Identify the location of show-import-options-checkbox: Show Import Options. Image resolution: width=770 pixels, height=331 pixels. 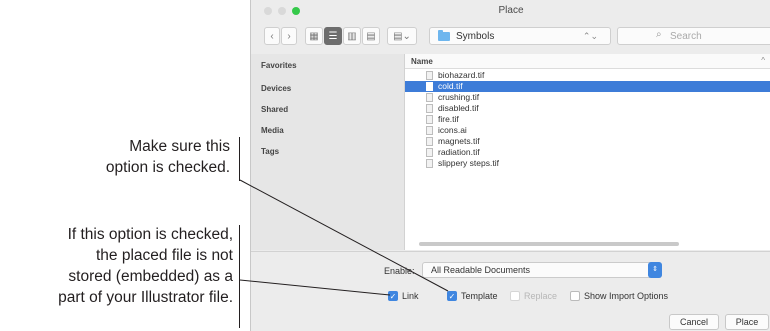
(619, 296).